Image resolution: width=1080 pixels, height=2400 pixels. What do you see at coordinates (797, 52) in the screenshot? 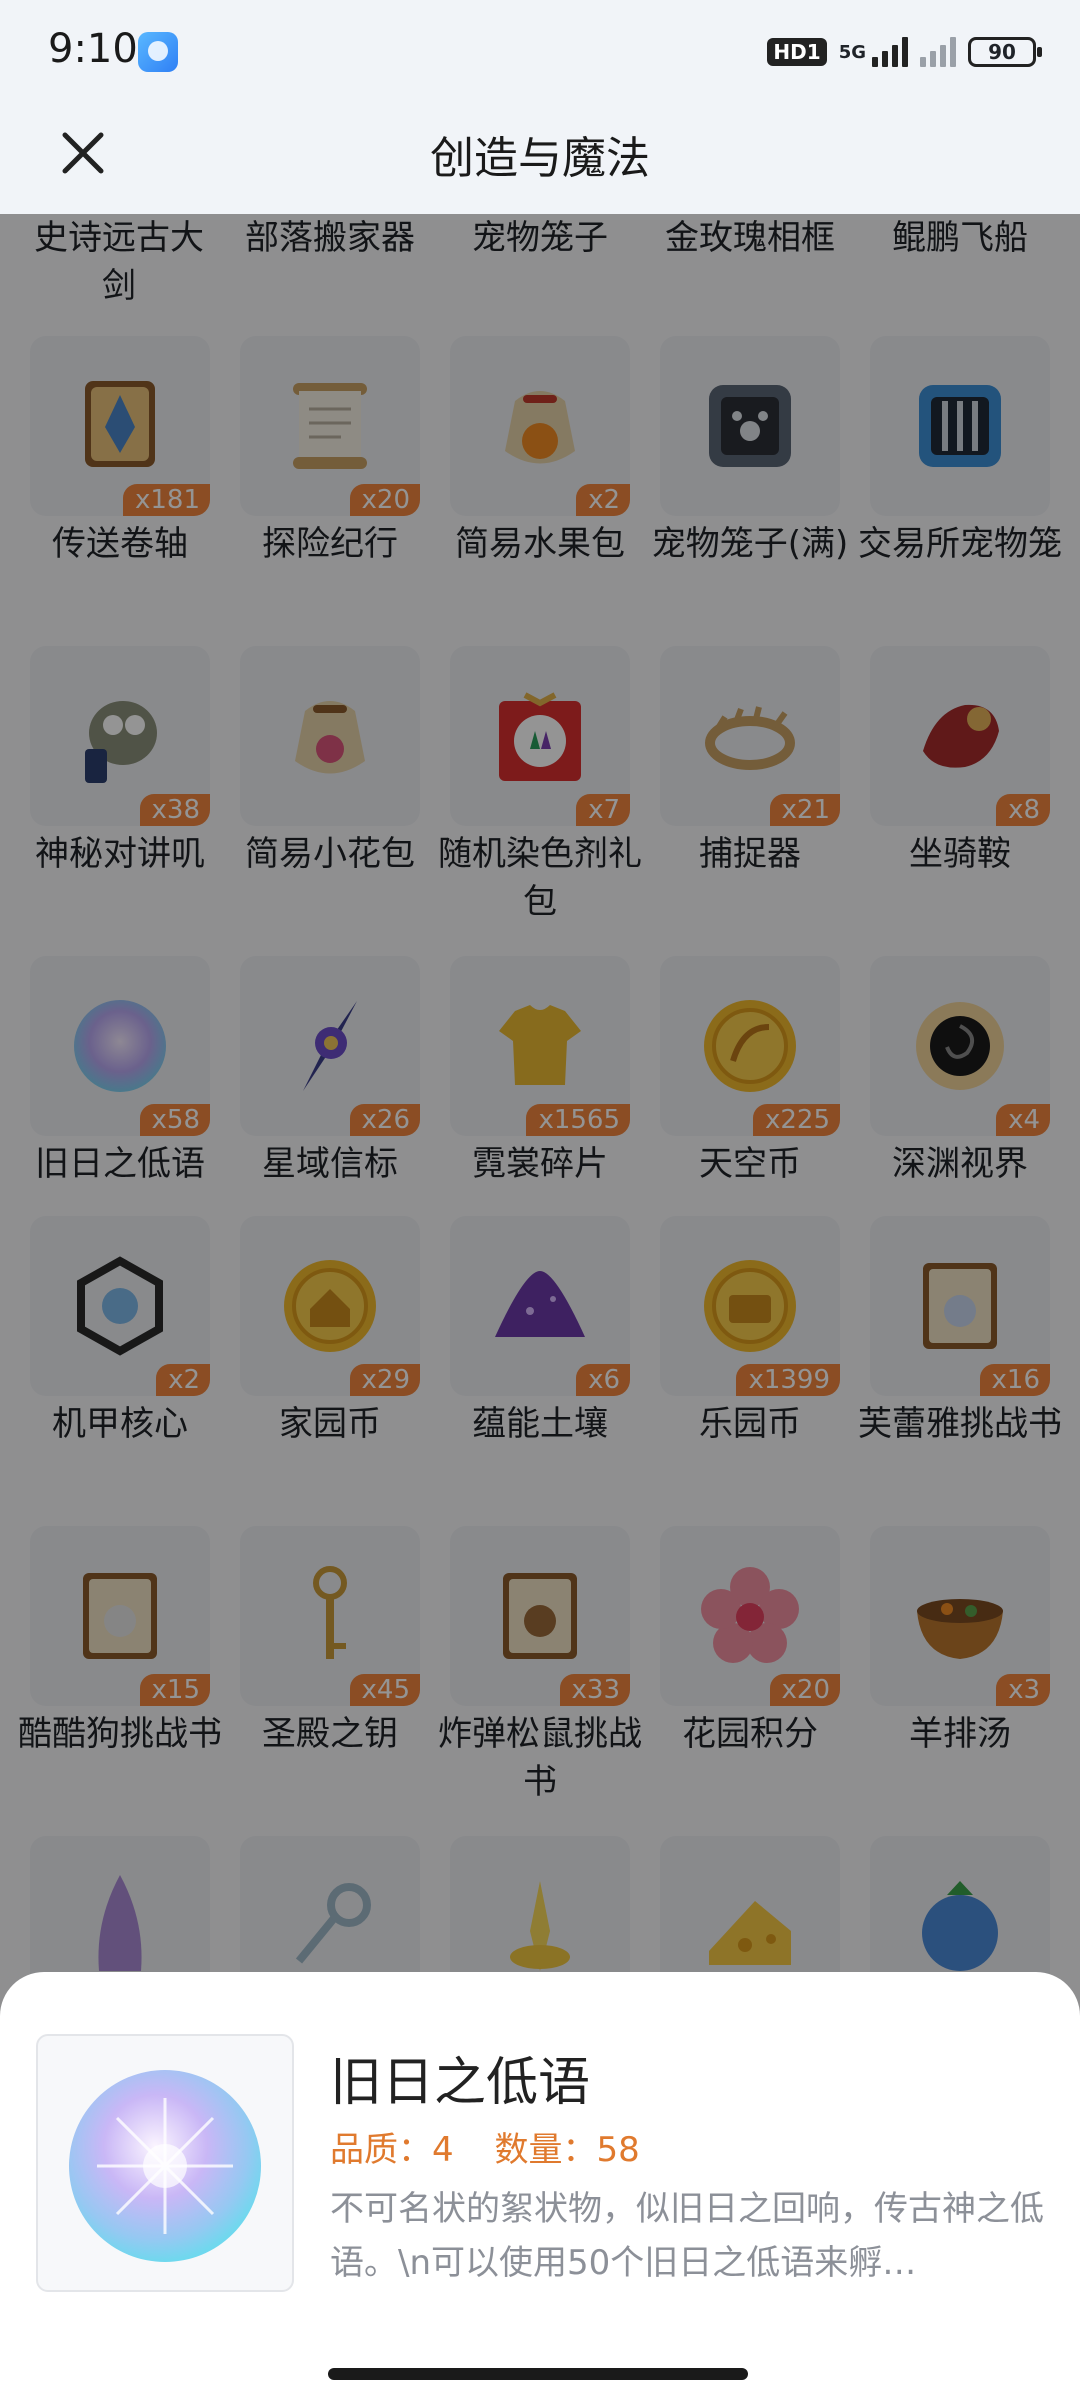
I see `hd-badge: HD1` at bounding box center [797, 52].